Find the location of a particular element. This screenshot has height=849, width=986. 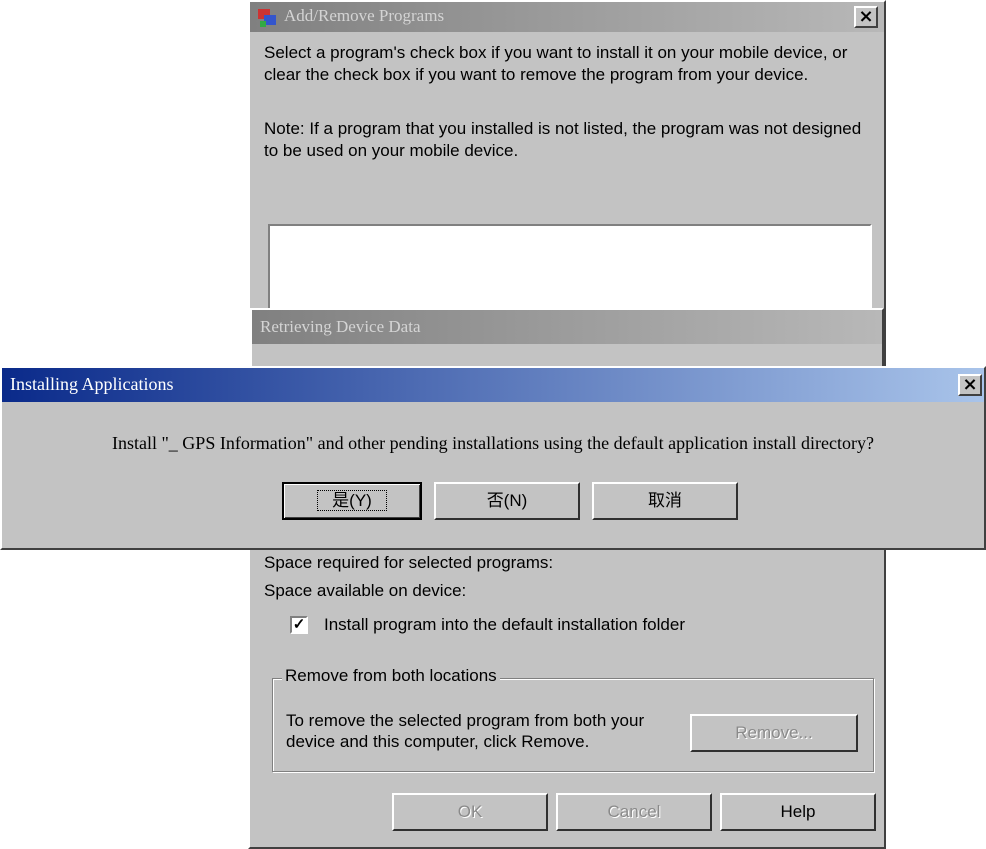

space-available-label: Space available on device: is located at coordinates (365, 590).